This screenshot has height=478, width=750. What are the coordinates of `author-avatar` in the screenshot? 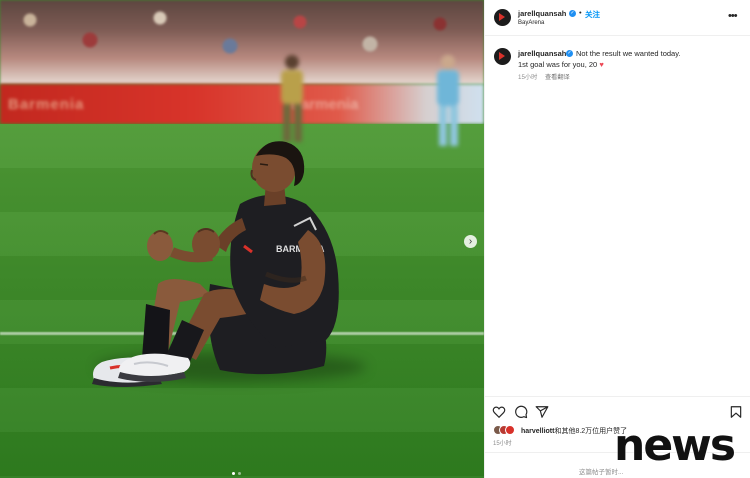 It's located at (502, 17).